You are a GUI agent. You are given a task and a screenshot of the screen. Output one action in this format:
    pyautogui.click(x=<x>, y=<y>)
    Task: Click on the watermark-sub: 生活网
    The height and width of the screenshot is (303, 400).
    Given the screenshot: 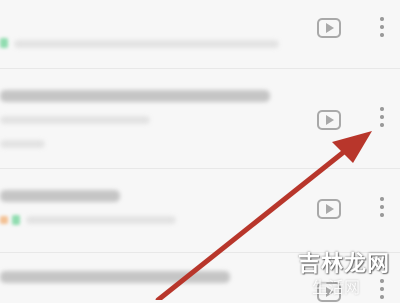 What is the action you would take?
    pyautogui.click(x=335, y=287)
    